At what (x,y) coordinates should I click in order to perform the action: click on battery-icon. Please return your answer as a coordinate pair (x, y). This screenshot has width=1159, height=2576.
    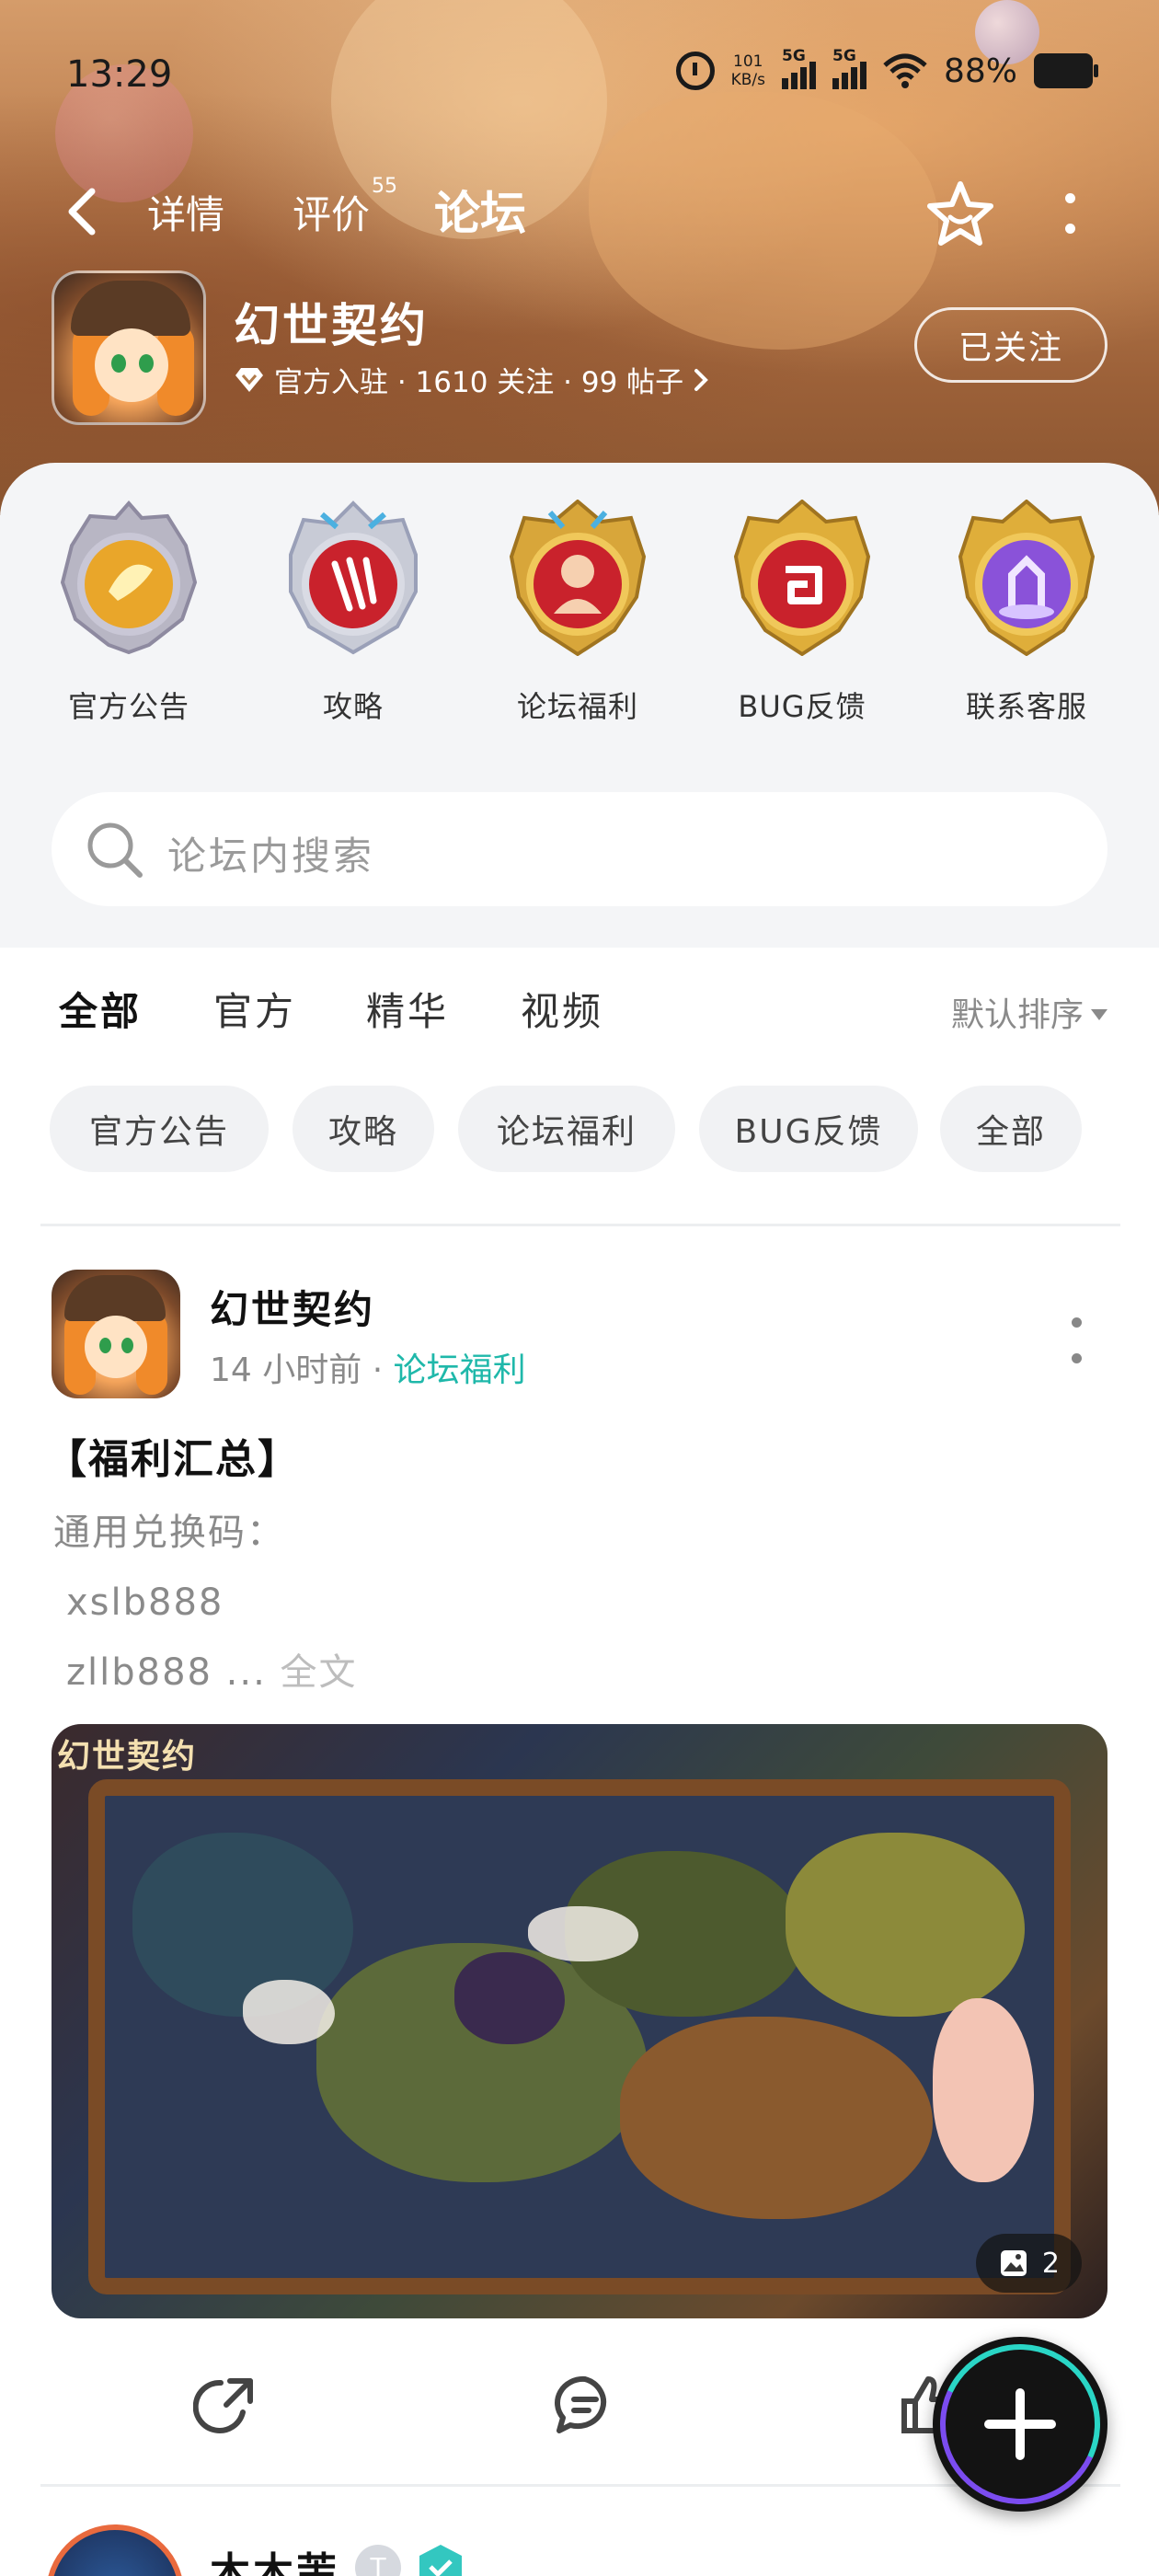
    Looking at the image, I should click on (1066, 70).